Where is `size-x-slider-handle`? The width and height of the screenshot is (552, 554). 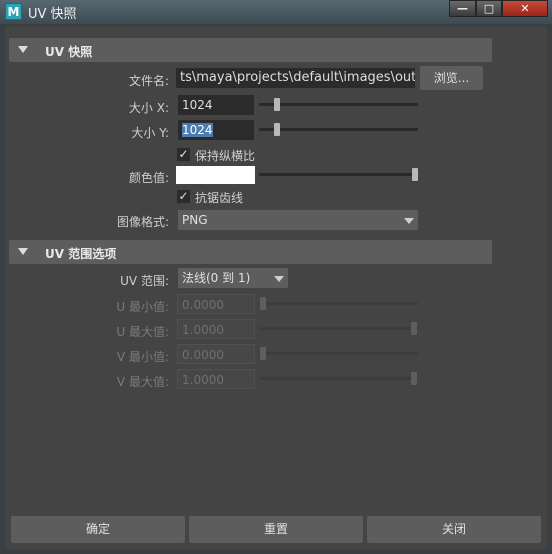
size-x-slider-handle is located at coordinates (277, 104).